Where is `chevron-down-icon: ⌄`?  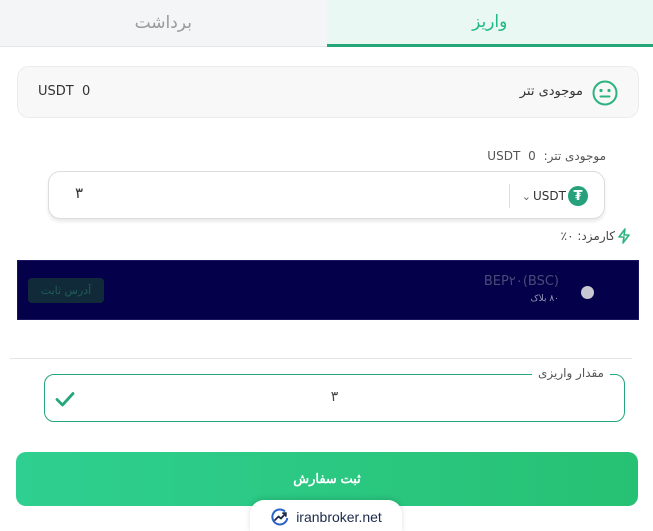
chevron-down-icon: ⌄ is located at coordinates (526, 196).